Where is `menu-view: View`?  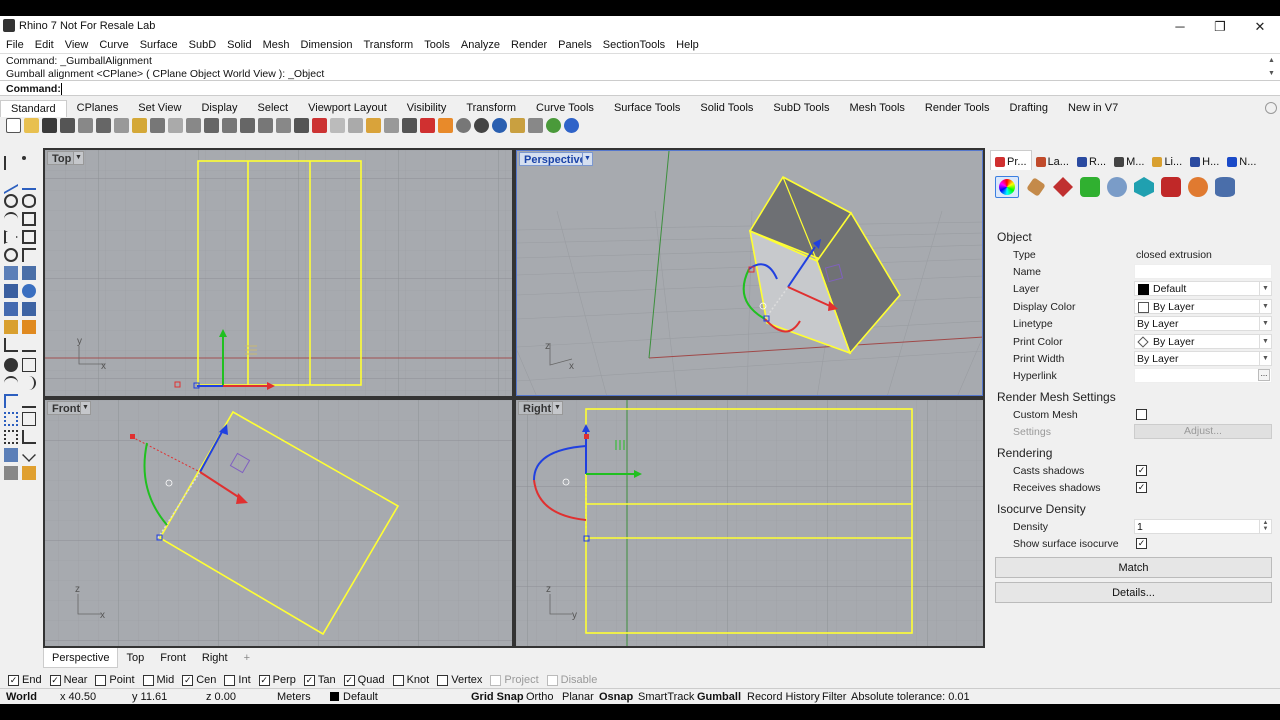 menu-view: View is located at coordinates (77, 45).